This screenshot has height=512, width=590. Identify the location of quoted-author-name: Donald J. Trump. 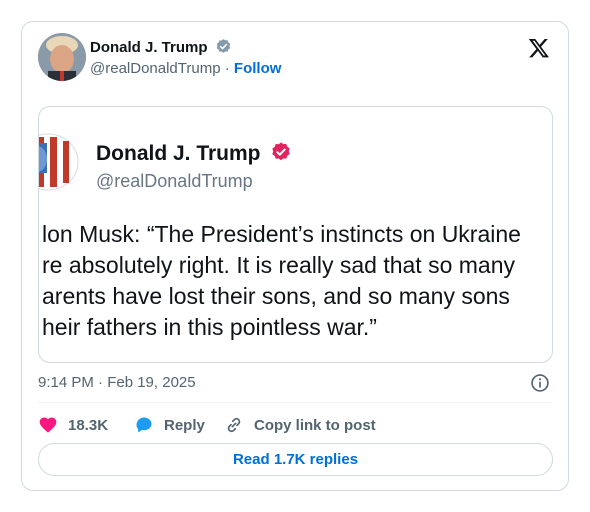
(178, 153).